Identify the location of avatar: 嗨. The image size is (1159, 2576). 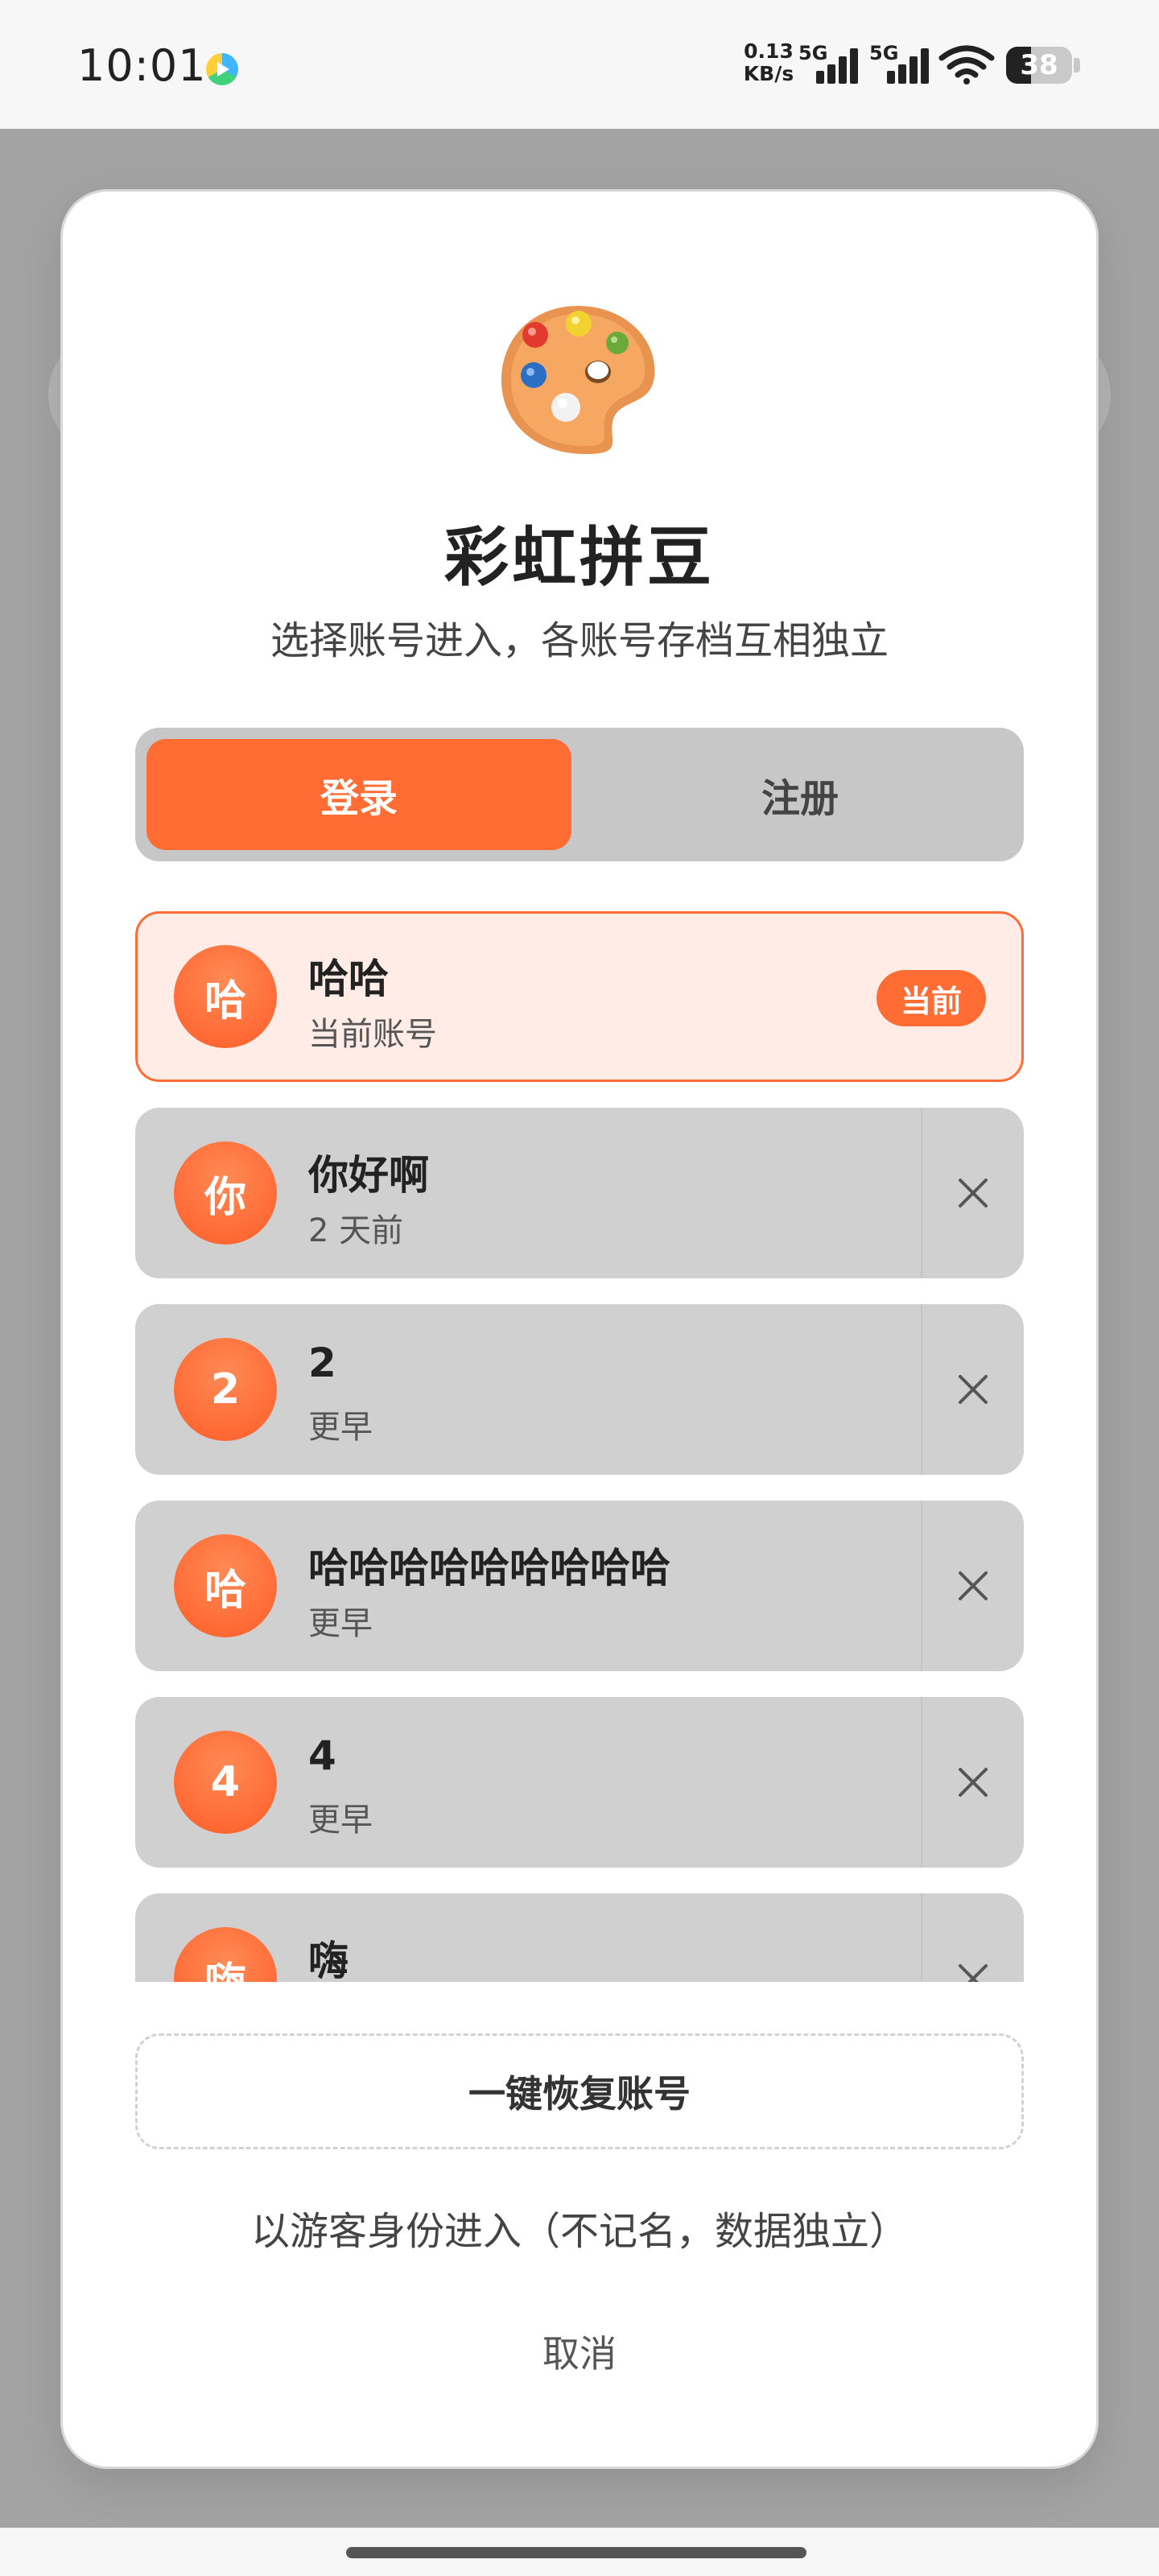
(225, 1954).